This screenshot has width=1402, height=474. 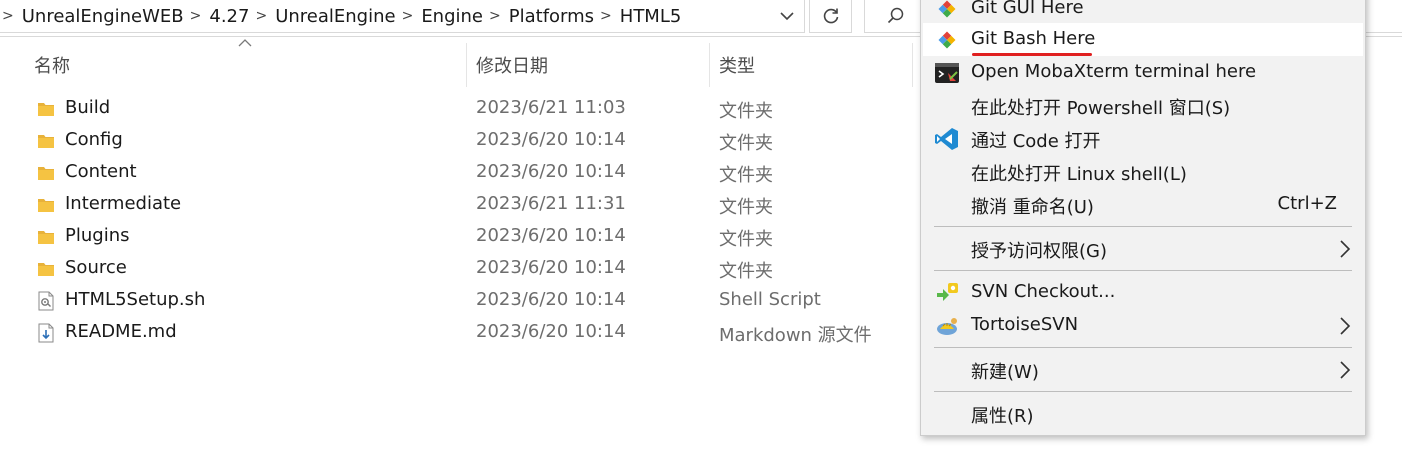 I want to click on column-header-type: 类型, so click(x=814, y=65).